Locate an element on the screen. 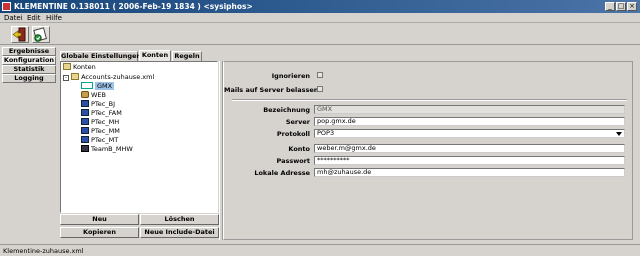 Image resolution: width=640 pixels, height=256 pixels. app-icon is located at coordinates (6, 6).